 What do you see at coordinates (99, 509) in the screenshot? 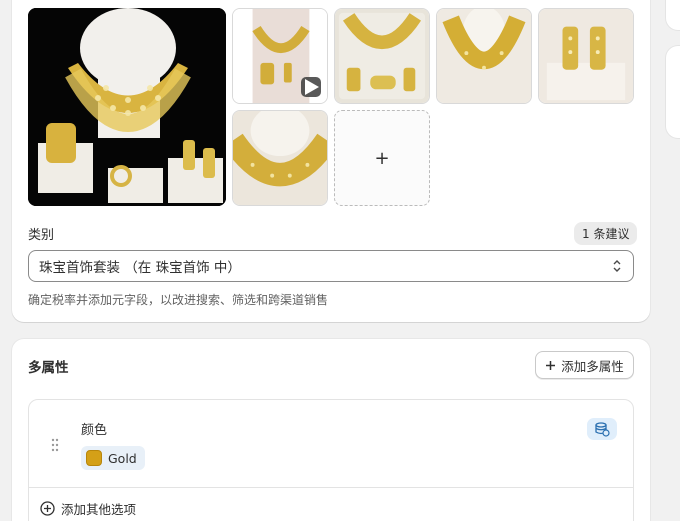
I see `add-other-option-label: 添加其他选项` at bounding box center [99, 509].